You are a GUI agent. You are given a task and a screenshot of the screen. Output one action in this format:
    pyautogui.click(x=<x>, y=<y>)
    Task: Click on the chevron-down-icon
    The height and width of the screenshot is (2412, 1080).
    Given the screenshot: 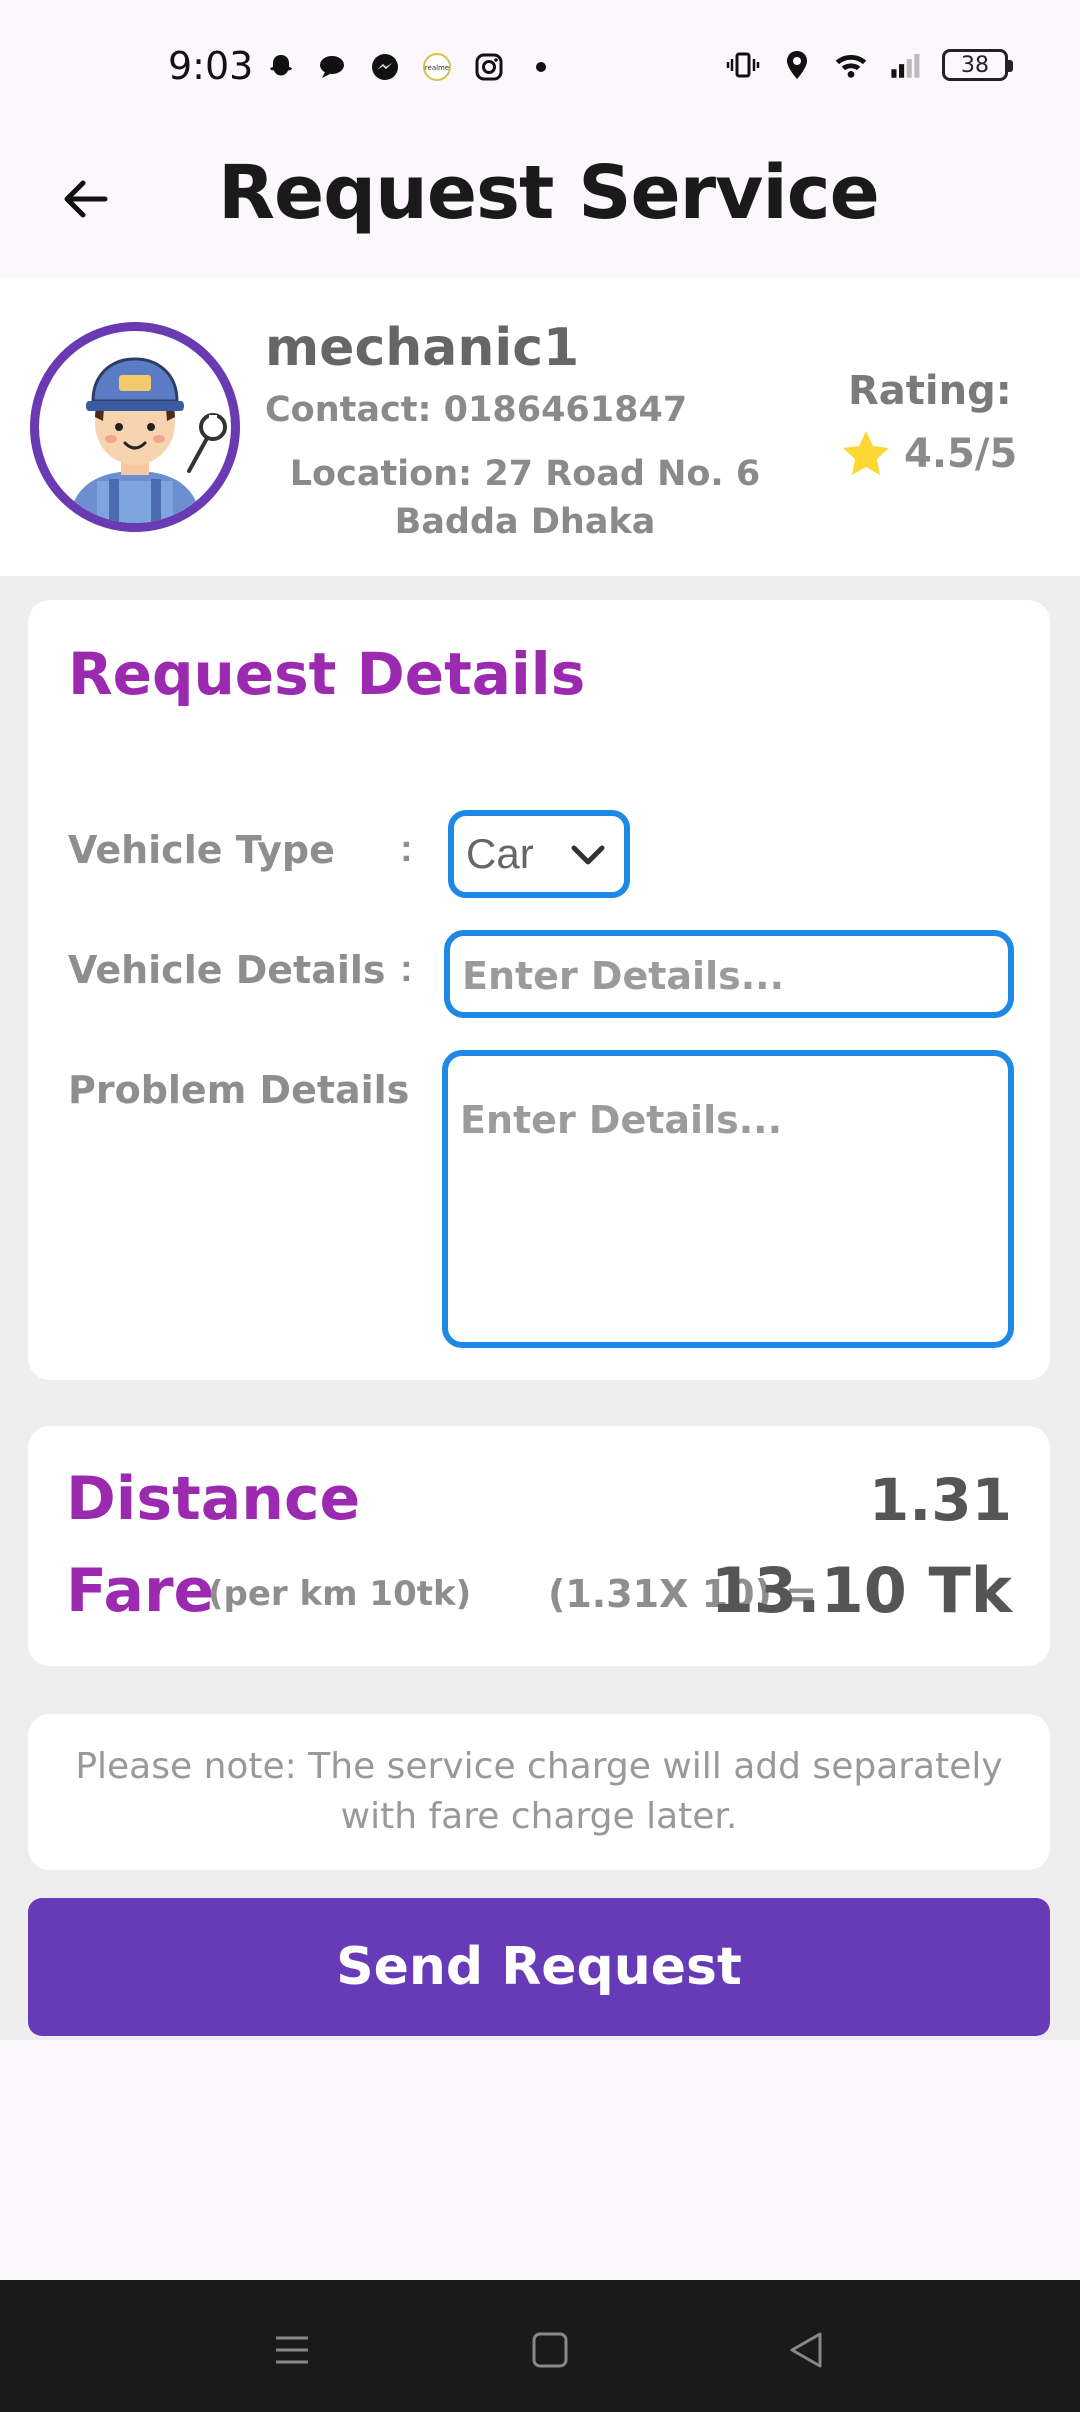 What is the action you would take?
    pyautogui.click(x=588, y=855)
    